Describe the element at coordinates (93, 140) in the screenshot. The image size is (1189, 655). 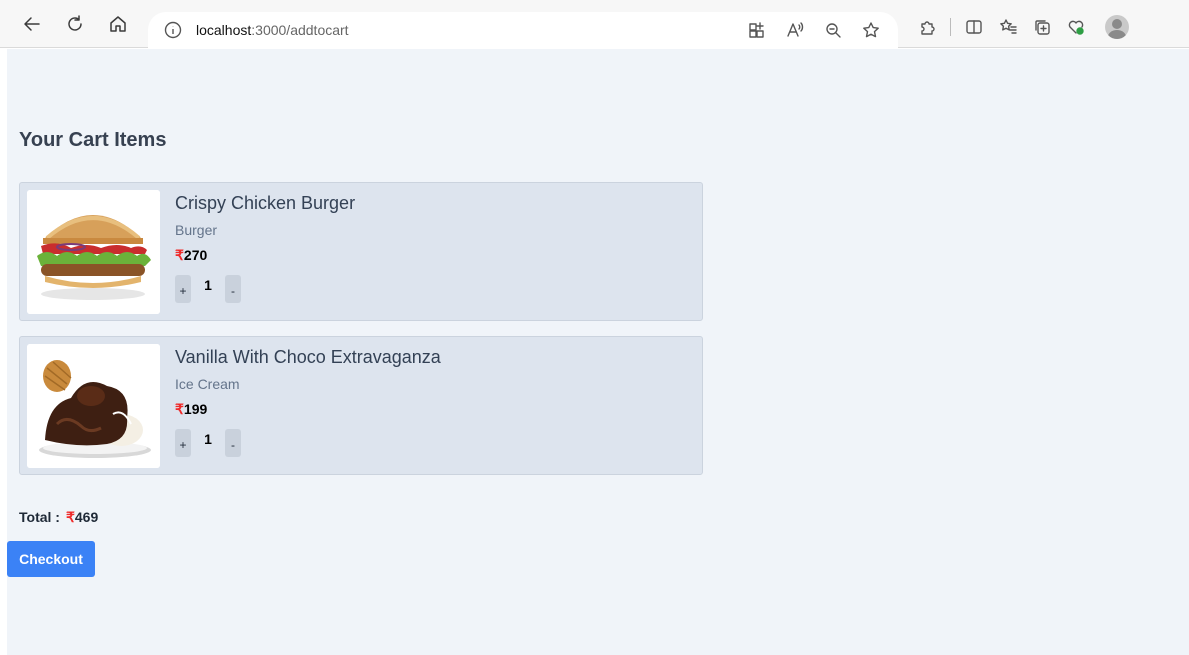
I see `page-title: Your Cart Items` at that location.